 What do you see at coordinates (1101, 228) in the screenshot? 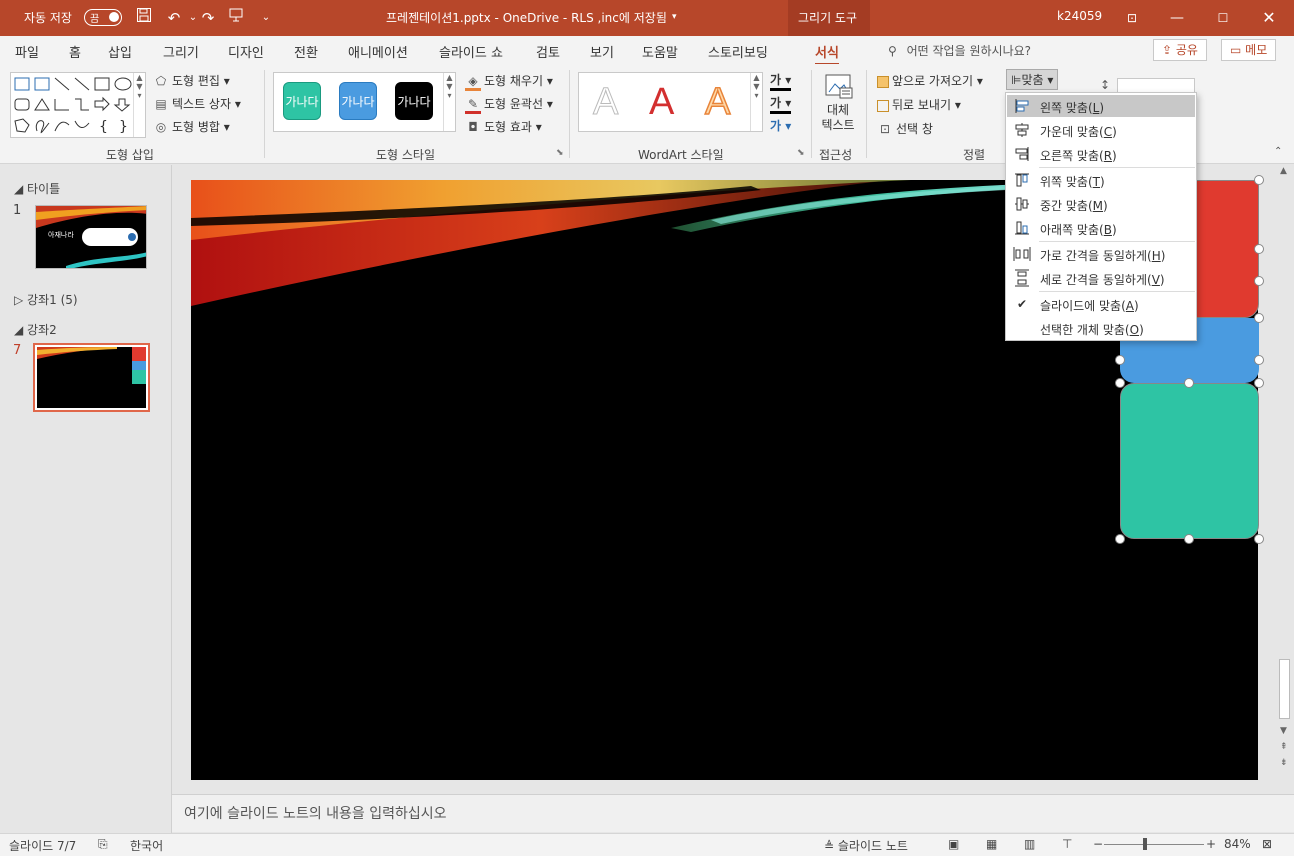
I see `menu-item-align-bottom: 아래쪽 맞춤(B)` at bounding box center [1101, 228].